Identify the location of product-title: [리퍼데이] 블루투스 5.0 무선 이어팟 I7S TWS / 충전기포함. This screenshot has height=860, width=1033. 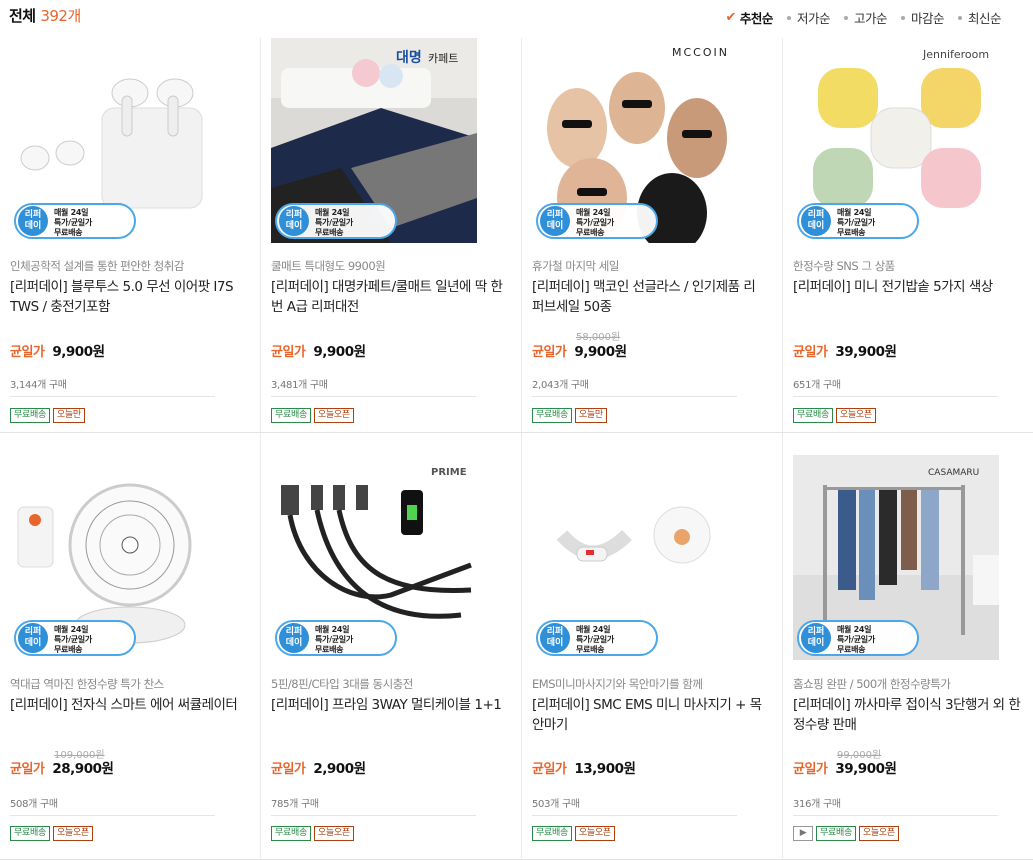
(126, 297).